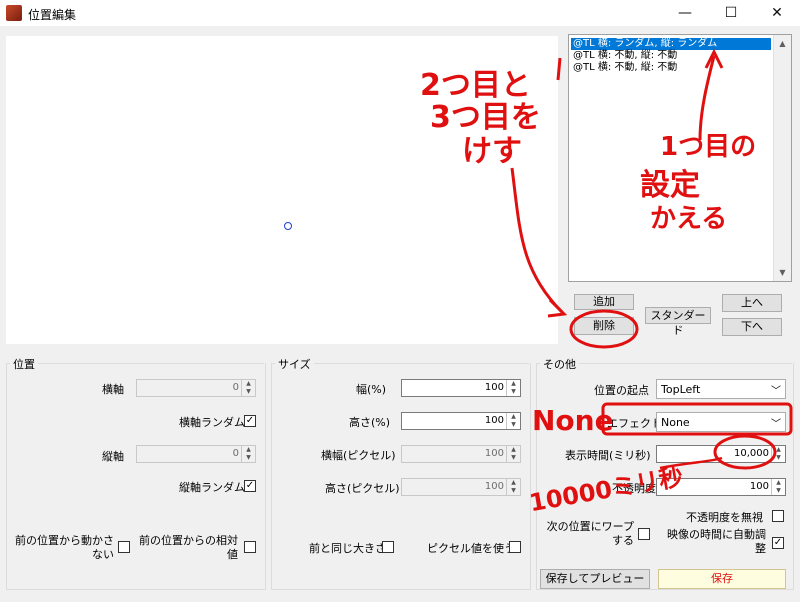 The width and height of the screenshot is (800, 602). Describe the element at coordinates (573, 420) in the screenshot. I see `annotation-text: None` at that location.